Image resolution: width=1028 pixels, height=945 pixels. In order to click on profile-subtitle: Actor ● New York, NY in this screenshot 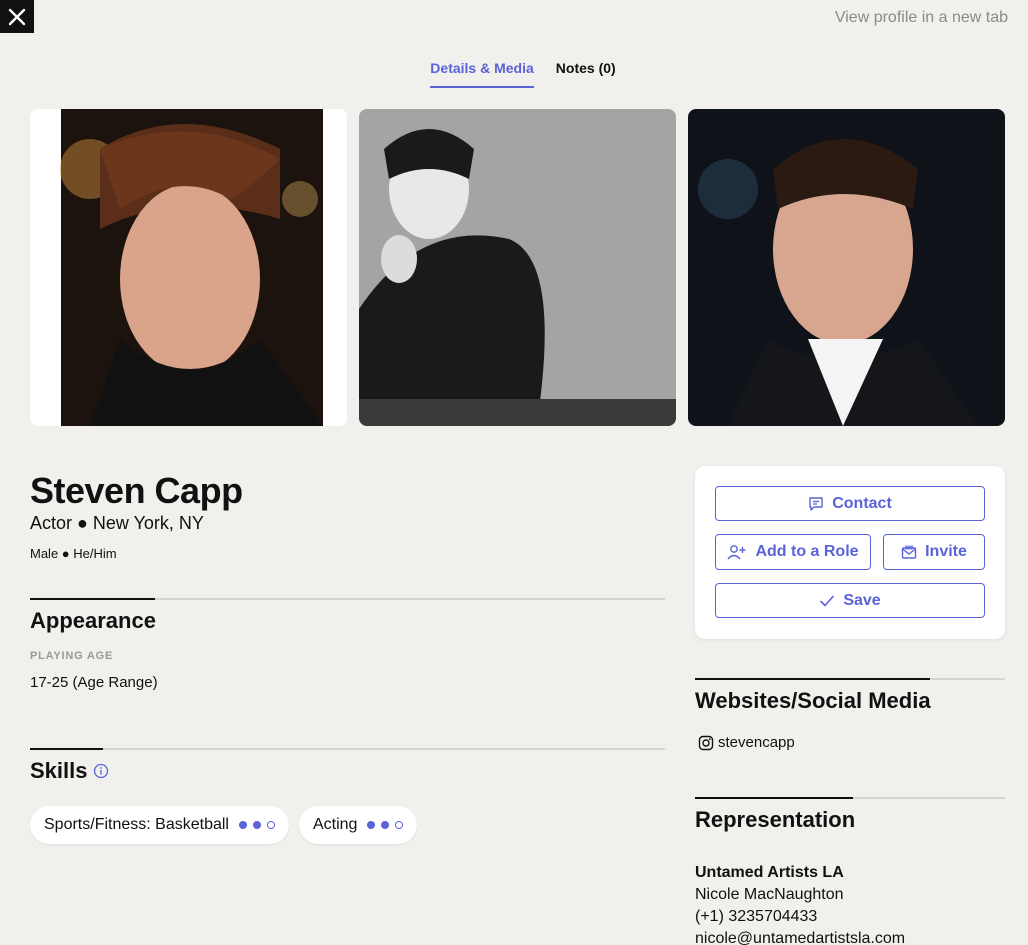, I will do `click(117, 523)`.